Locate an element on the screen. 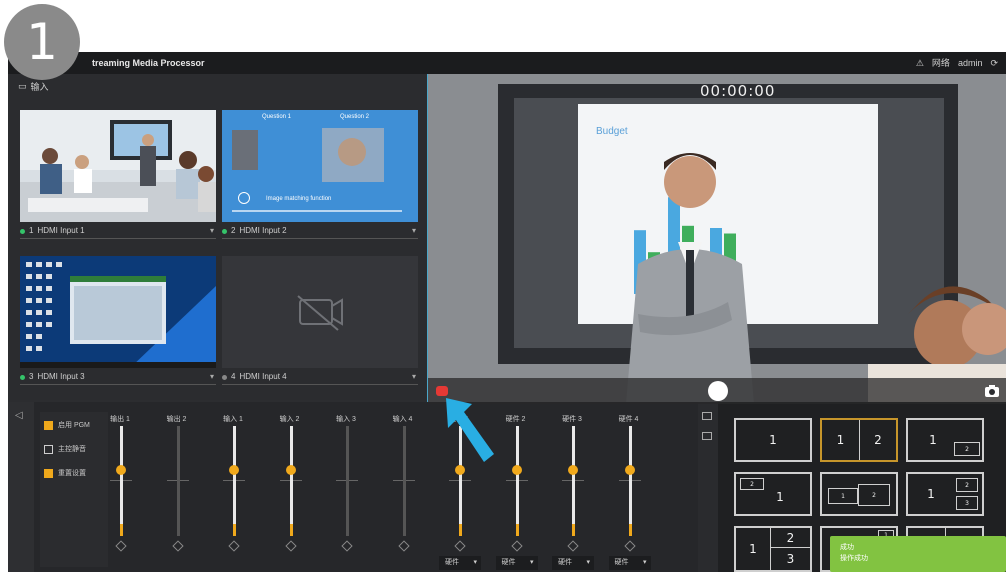  channel-label: 输出 1 is located at coordinates (120, 419).